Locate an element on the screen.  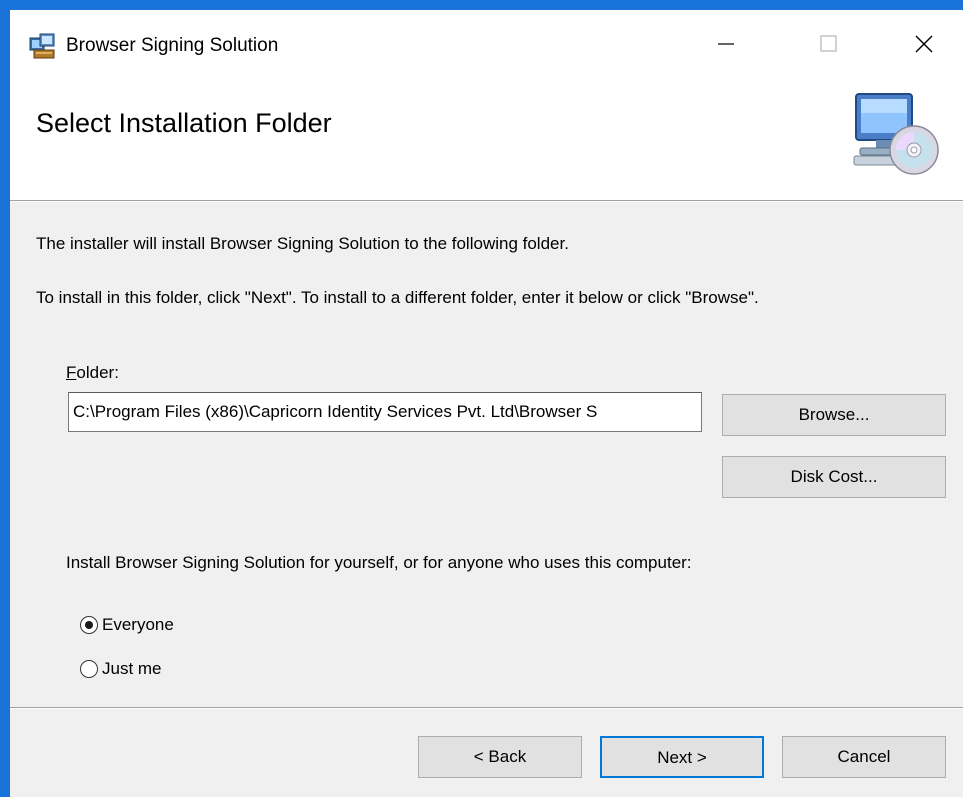
window-frame-top is located at coordinates (481, 5).